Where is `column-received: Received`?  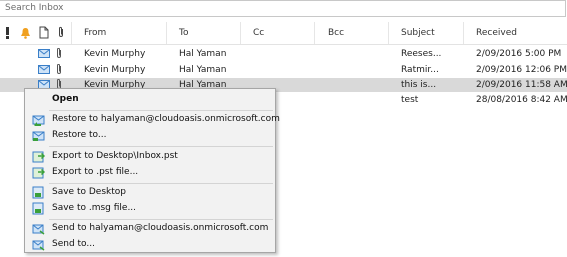 column-received: Received is located at coordinates (496, 33).